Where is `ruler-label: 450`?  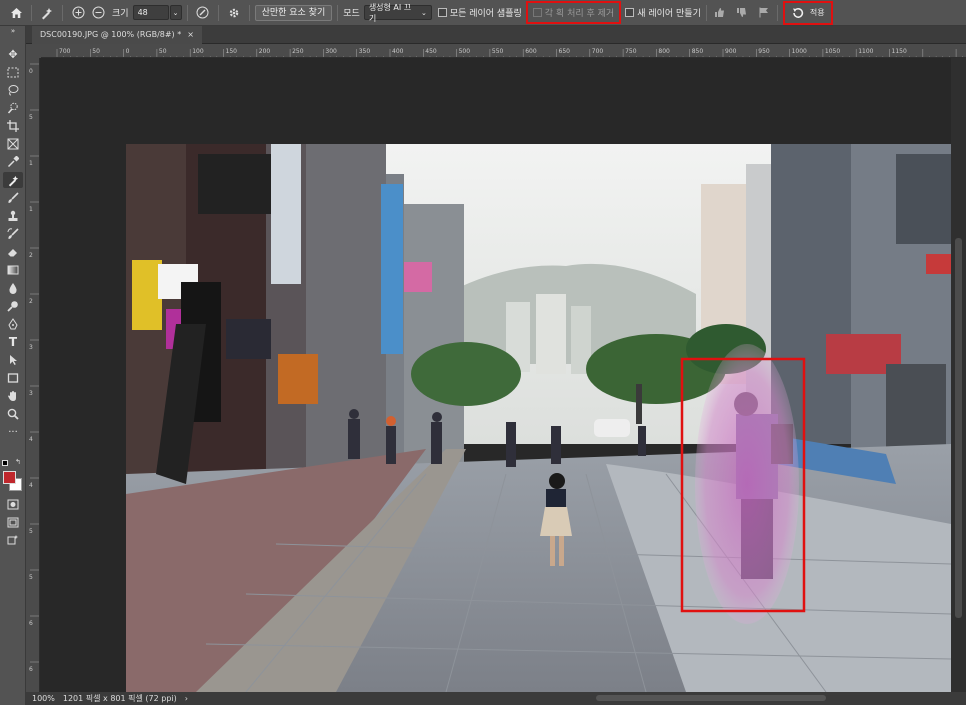
ruler-label: 450 is located at coordinates (431, 51).